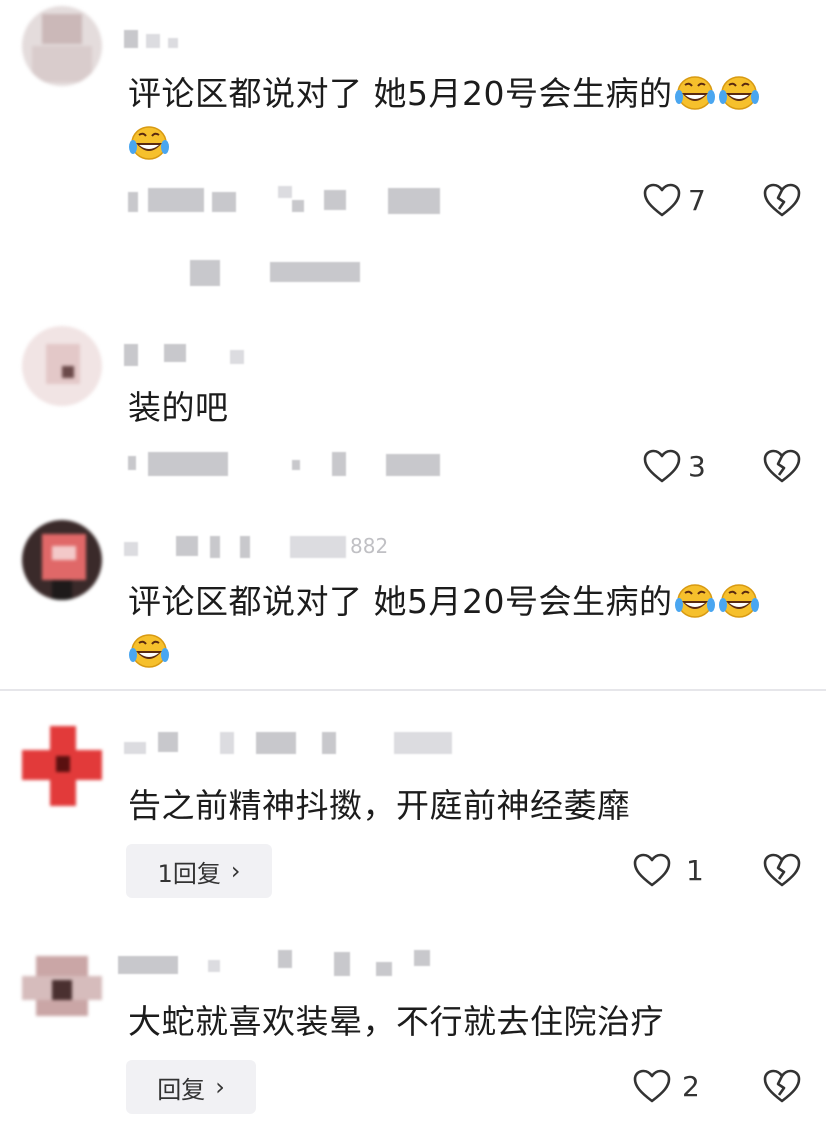 The height and width of the screenshot is (1134, 826). What do you see at coordinates (697, 200) in the screenshot?
I see `like-count: 7` at bounding box center [697, 200].